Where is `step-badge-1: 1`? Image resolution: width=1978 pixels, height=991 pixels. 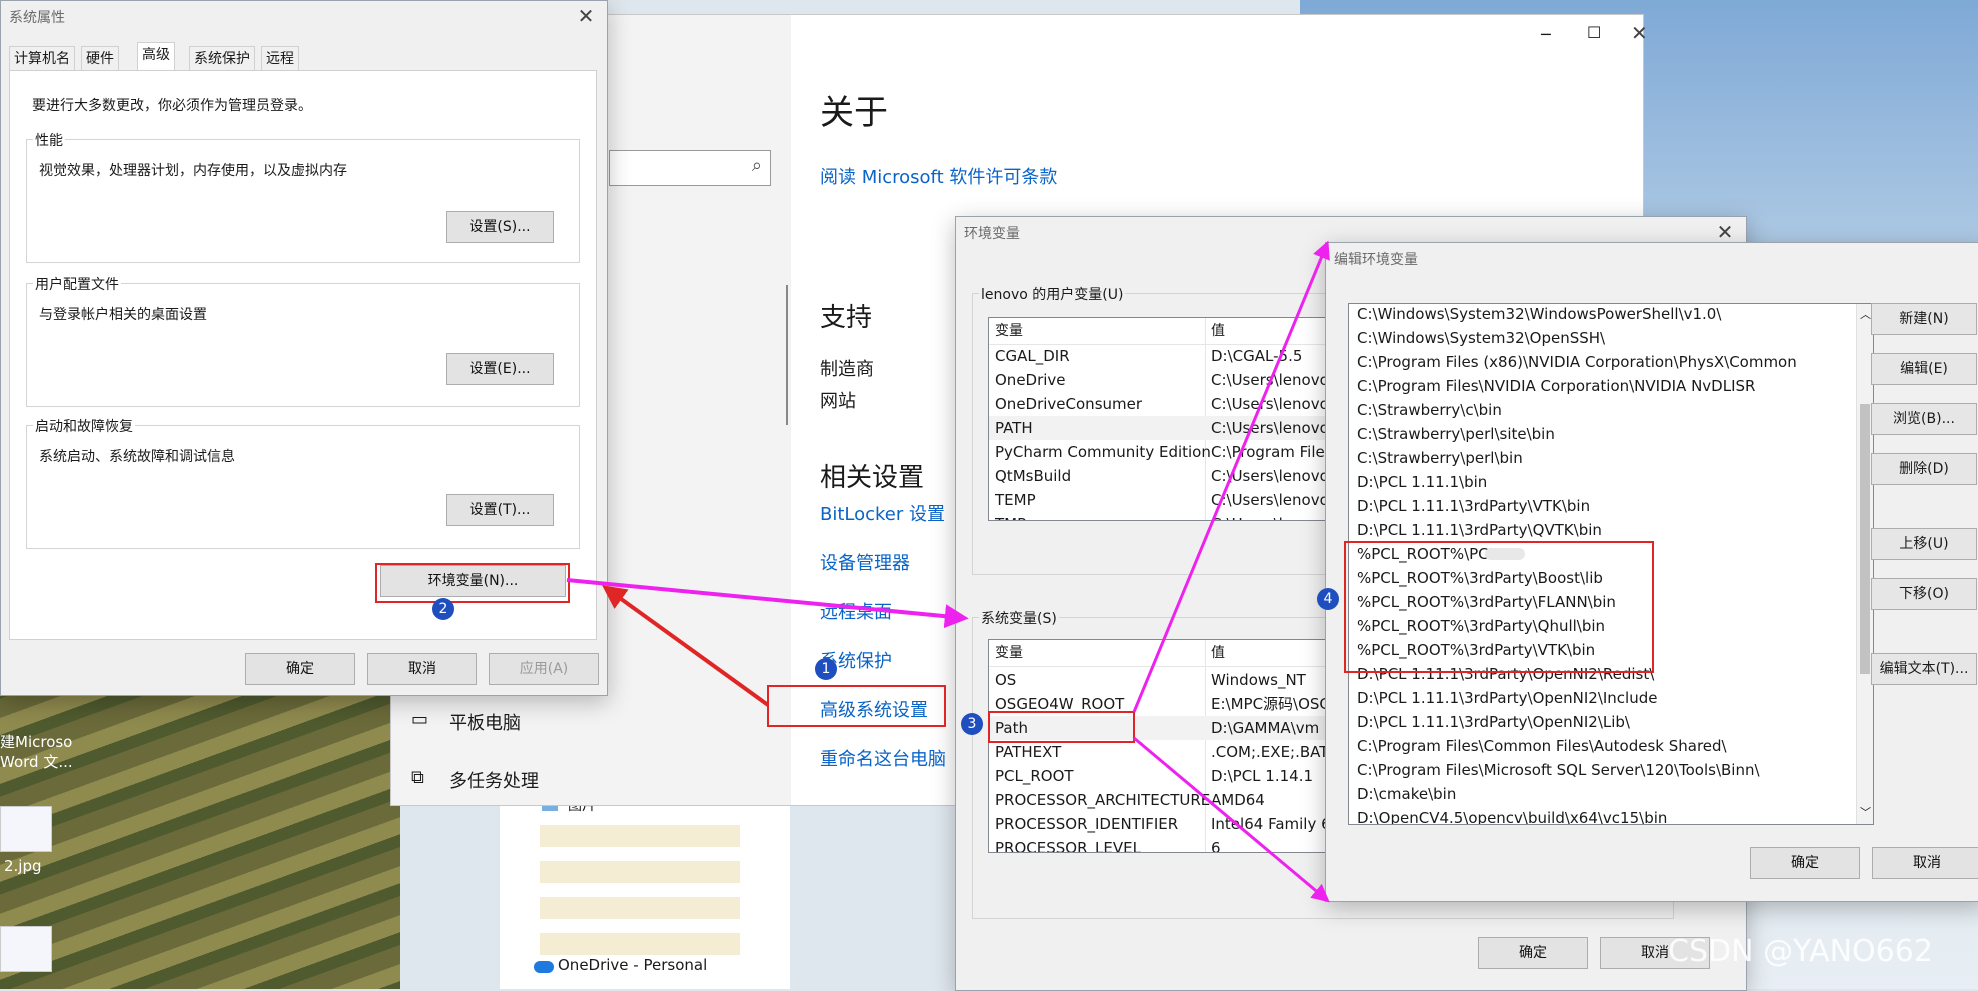
step-badge-1: 1 is located at coordinates (826, 669).